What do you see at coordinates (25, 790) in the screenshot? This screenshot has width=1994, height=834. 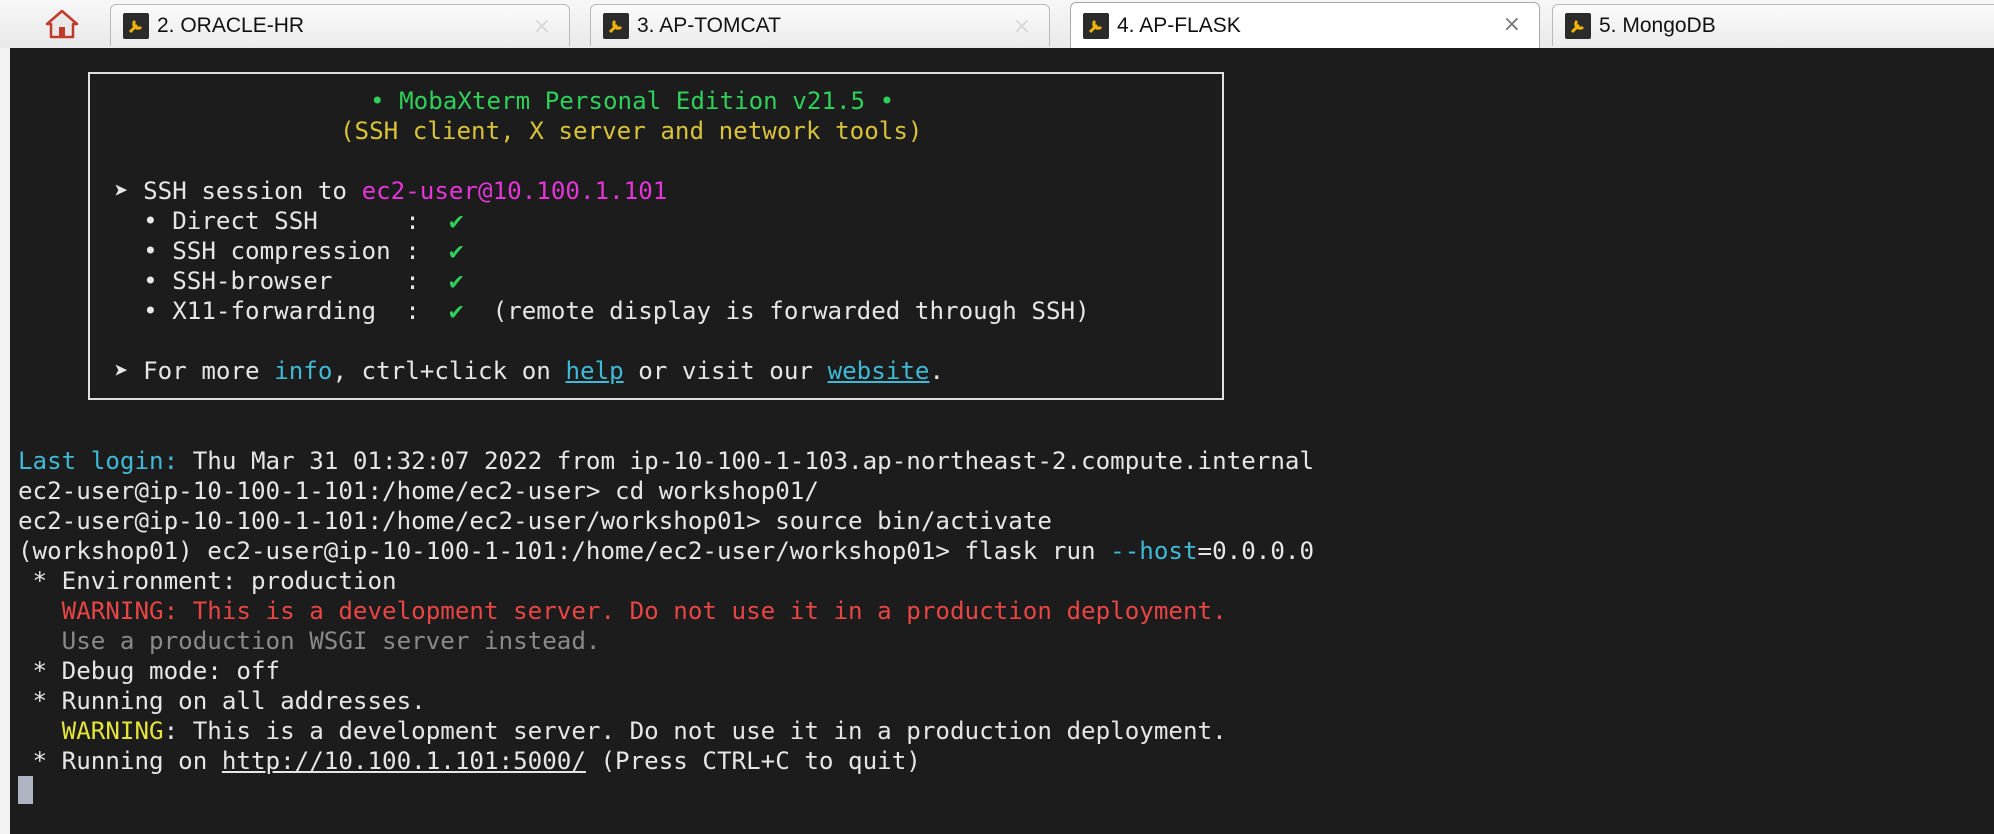 I see `terminal-cursor` at bounding box center [25, 790].